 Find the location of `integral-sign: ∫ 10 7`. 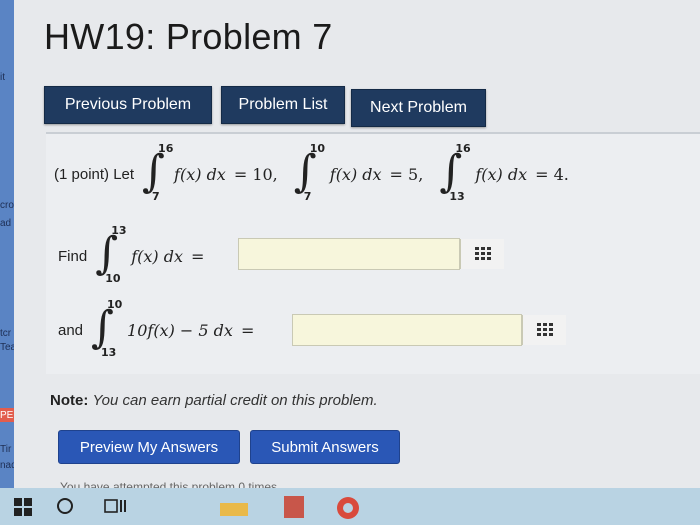

integral-sign: ∫ 10 7 is located at coordinates (309, 172).